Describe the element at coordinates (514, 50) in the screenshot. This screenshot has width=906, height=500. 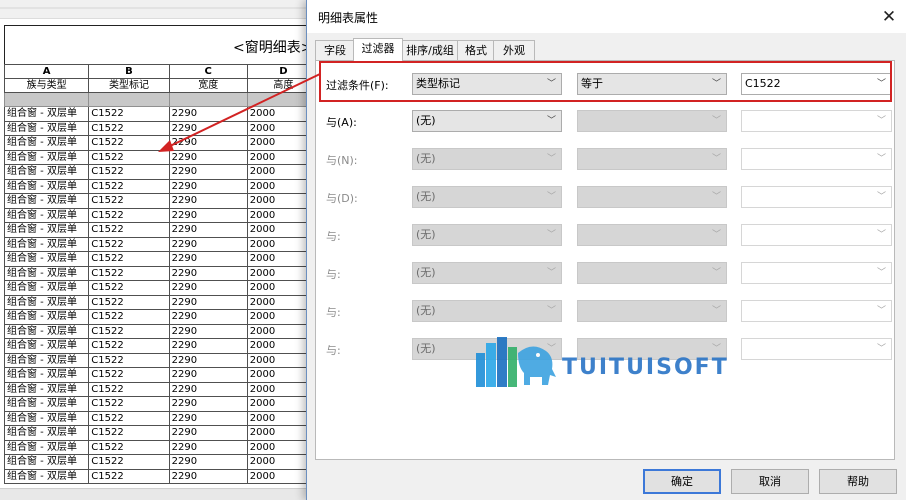
I see `tab-appearance: 外观` at that location.